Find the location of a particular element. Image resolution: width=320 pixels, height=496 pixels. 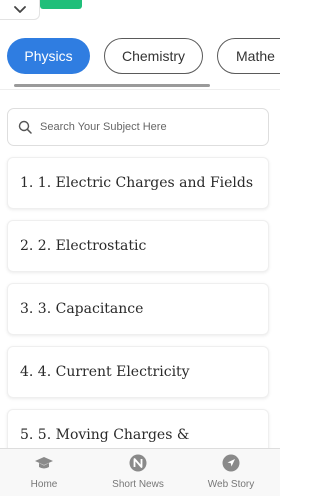

news-icon is located at coordinates (138, 463).